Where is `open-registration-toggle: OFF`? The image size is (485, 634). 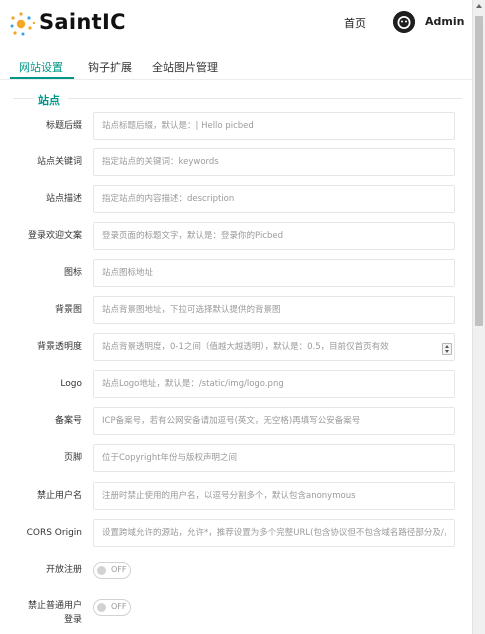
open-registration-toggle: OFF is located at coordinates (112, 570).